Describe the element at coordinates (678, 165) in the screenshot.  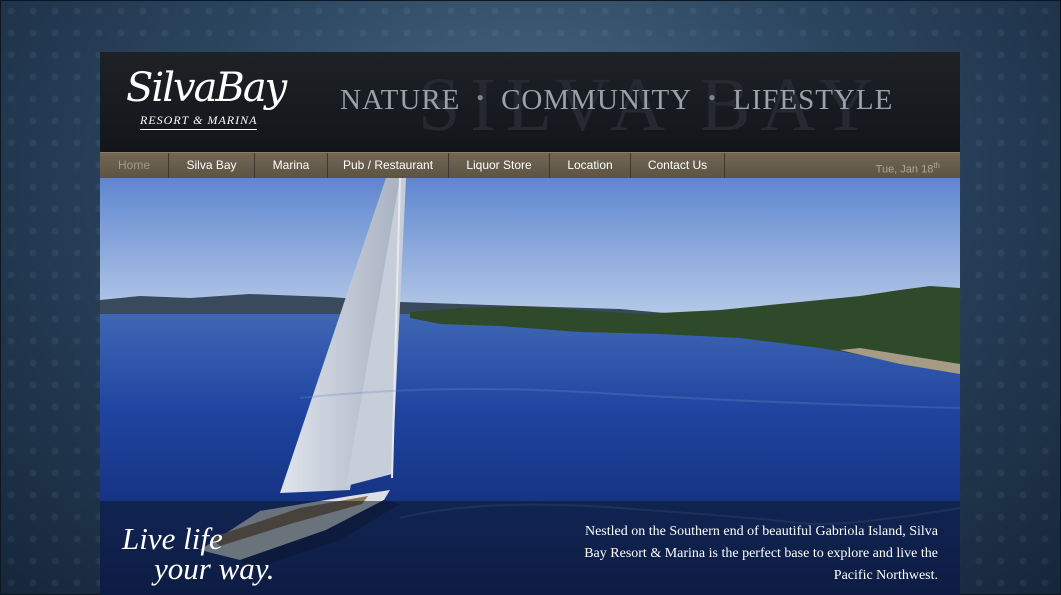
I see `nav-item-contact-us: Contact Us` at that location.